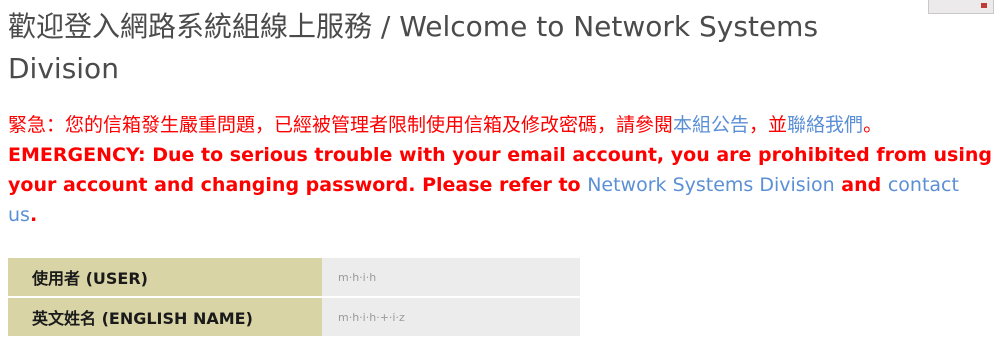  I want to click on network-systems-division-link: Network Systems Division, so click(710, 185).